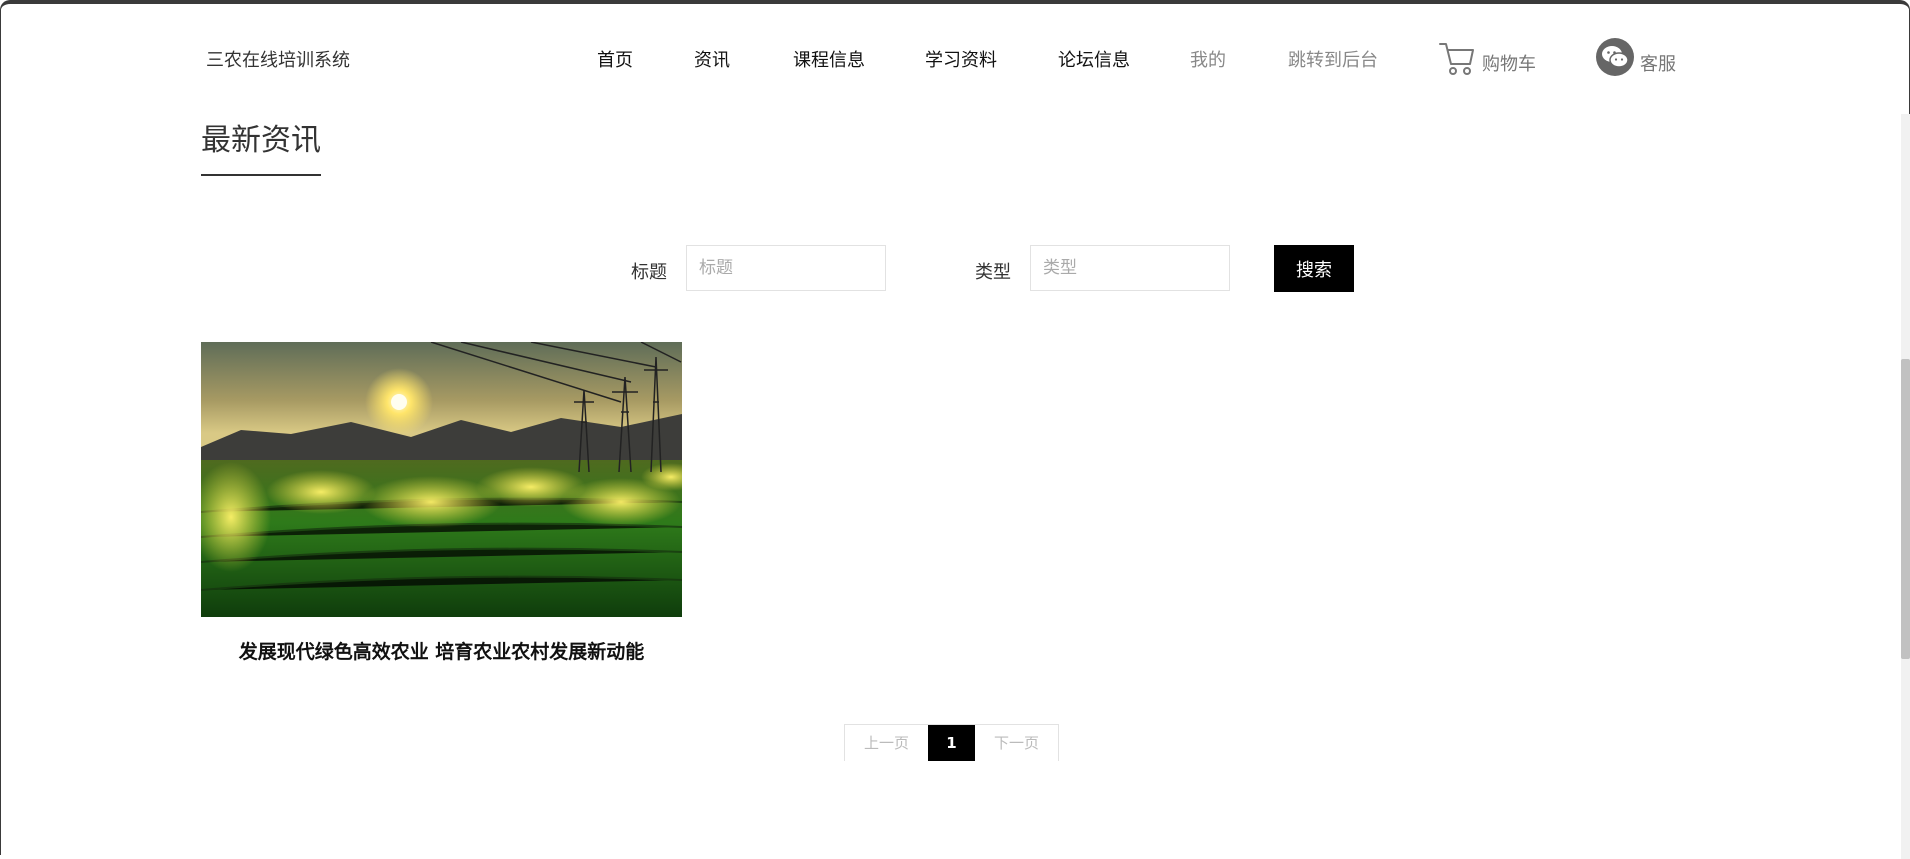  Describe the element at coordinates (961, 59) in the screenshot. I see `nav-materials: 学习资料` at that location.